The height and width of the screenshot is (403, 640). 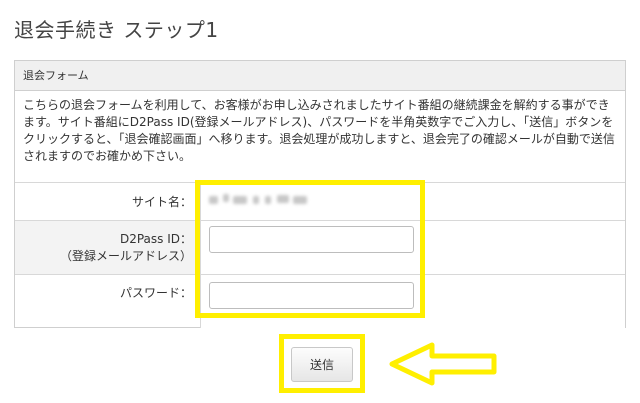 I want to click on password-label: パスワード：, so click(x=155, y=293).